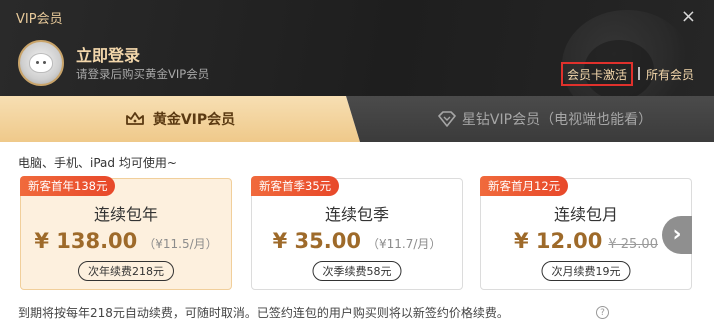 This screenshot has height=329, width=714. I want to click on renewal-note: 次月续费19元, so click(586, 271).